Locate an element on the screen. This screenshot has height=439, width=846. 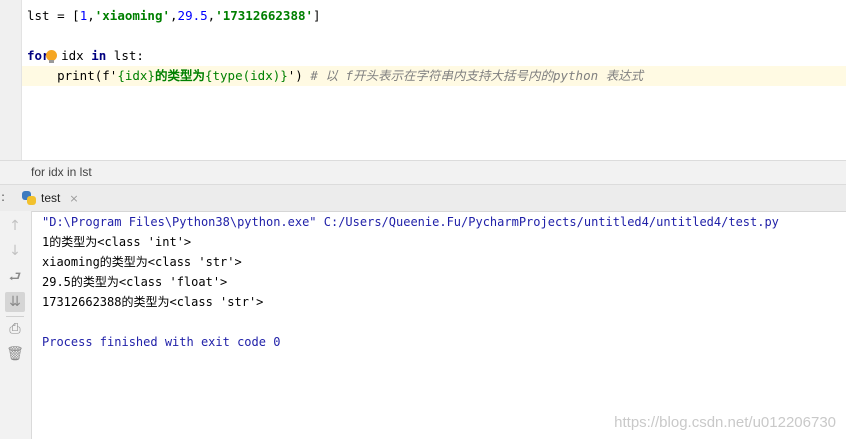
code-token-bracket: ] is located at coordinates (317, 15).